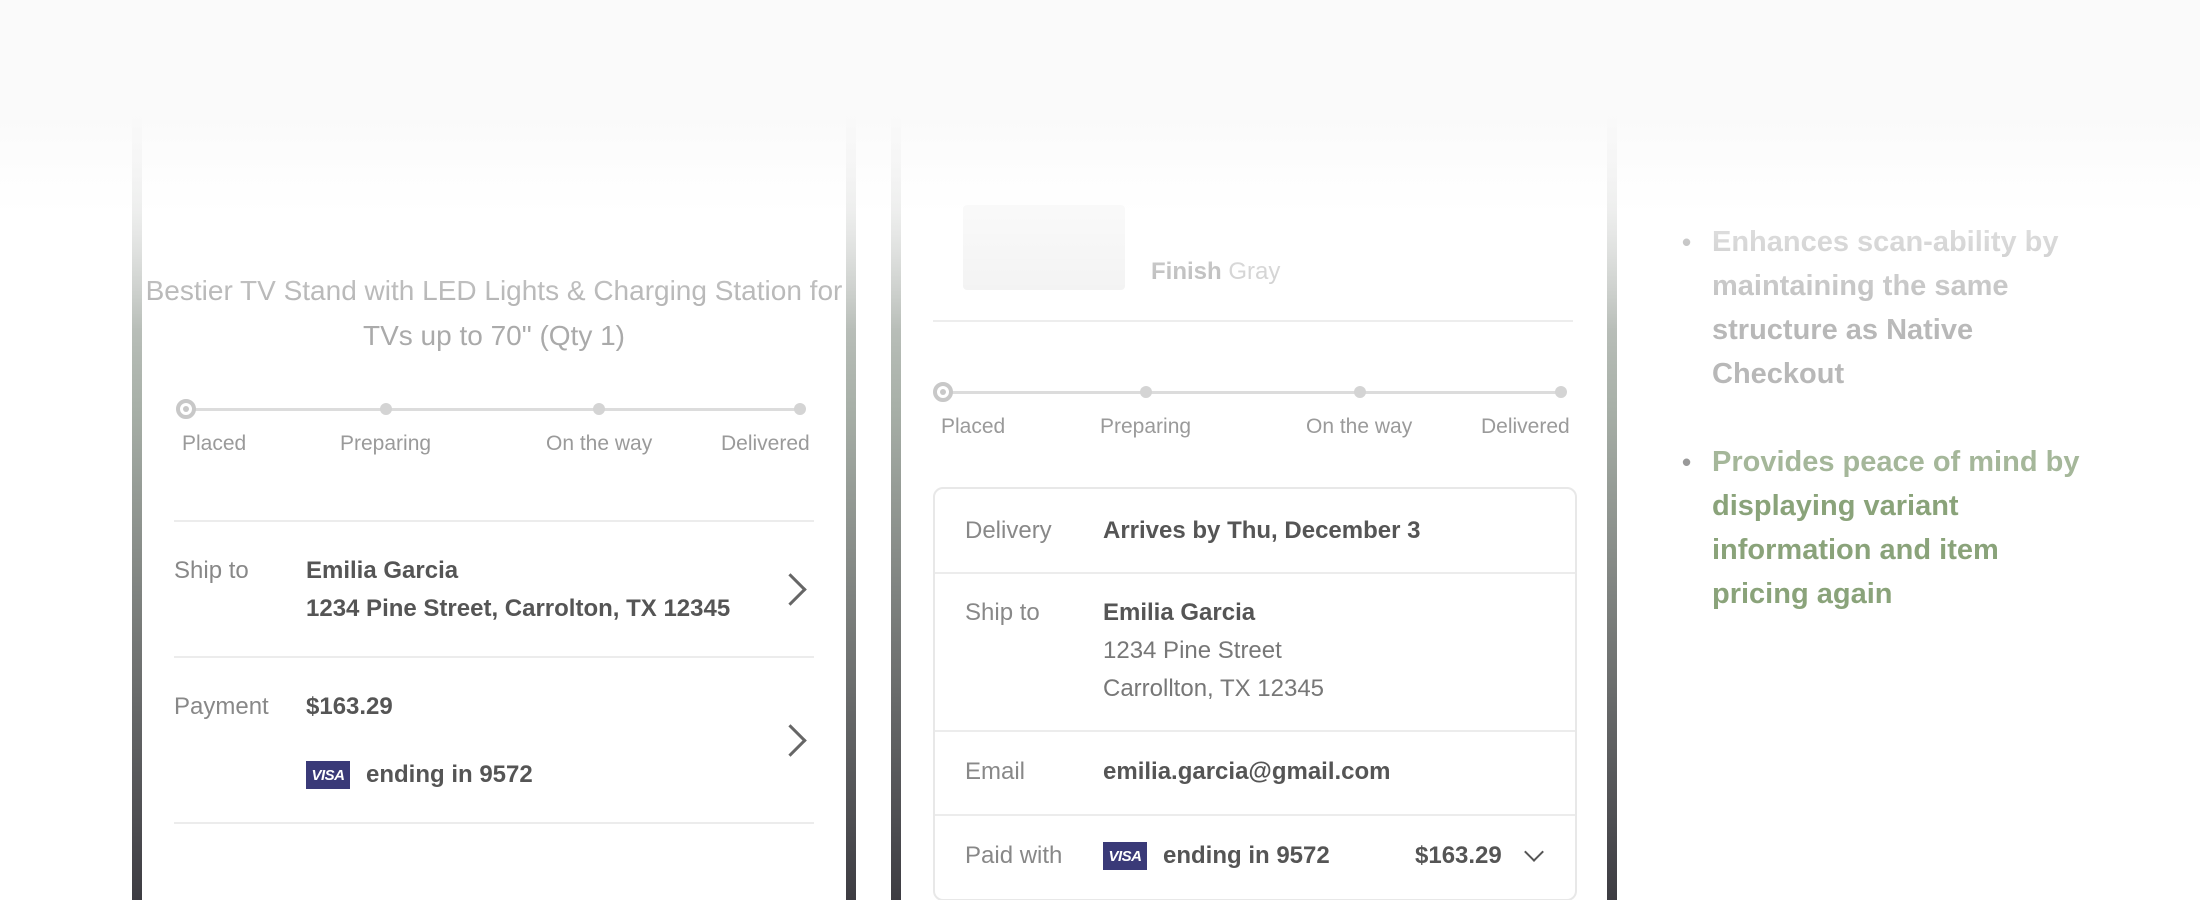 The image size is (2200, 900). Describe the element at coordinates (1014, 855) in the screenshot. I see `paid-with-label: Paid with` at that location.